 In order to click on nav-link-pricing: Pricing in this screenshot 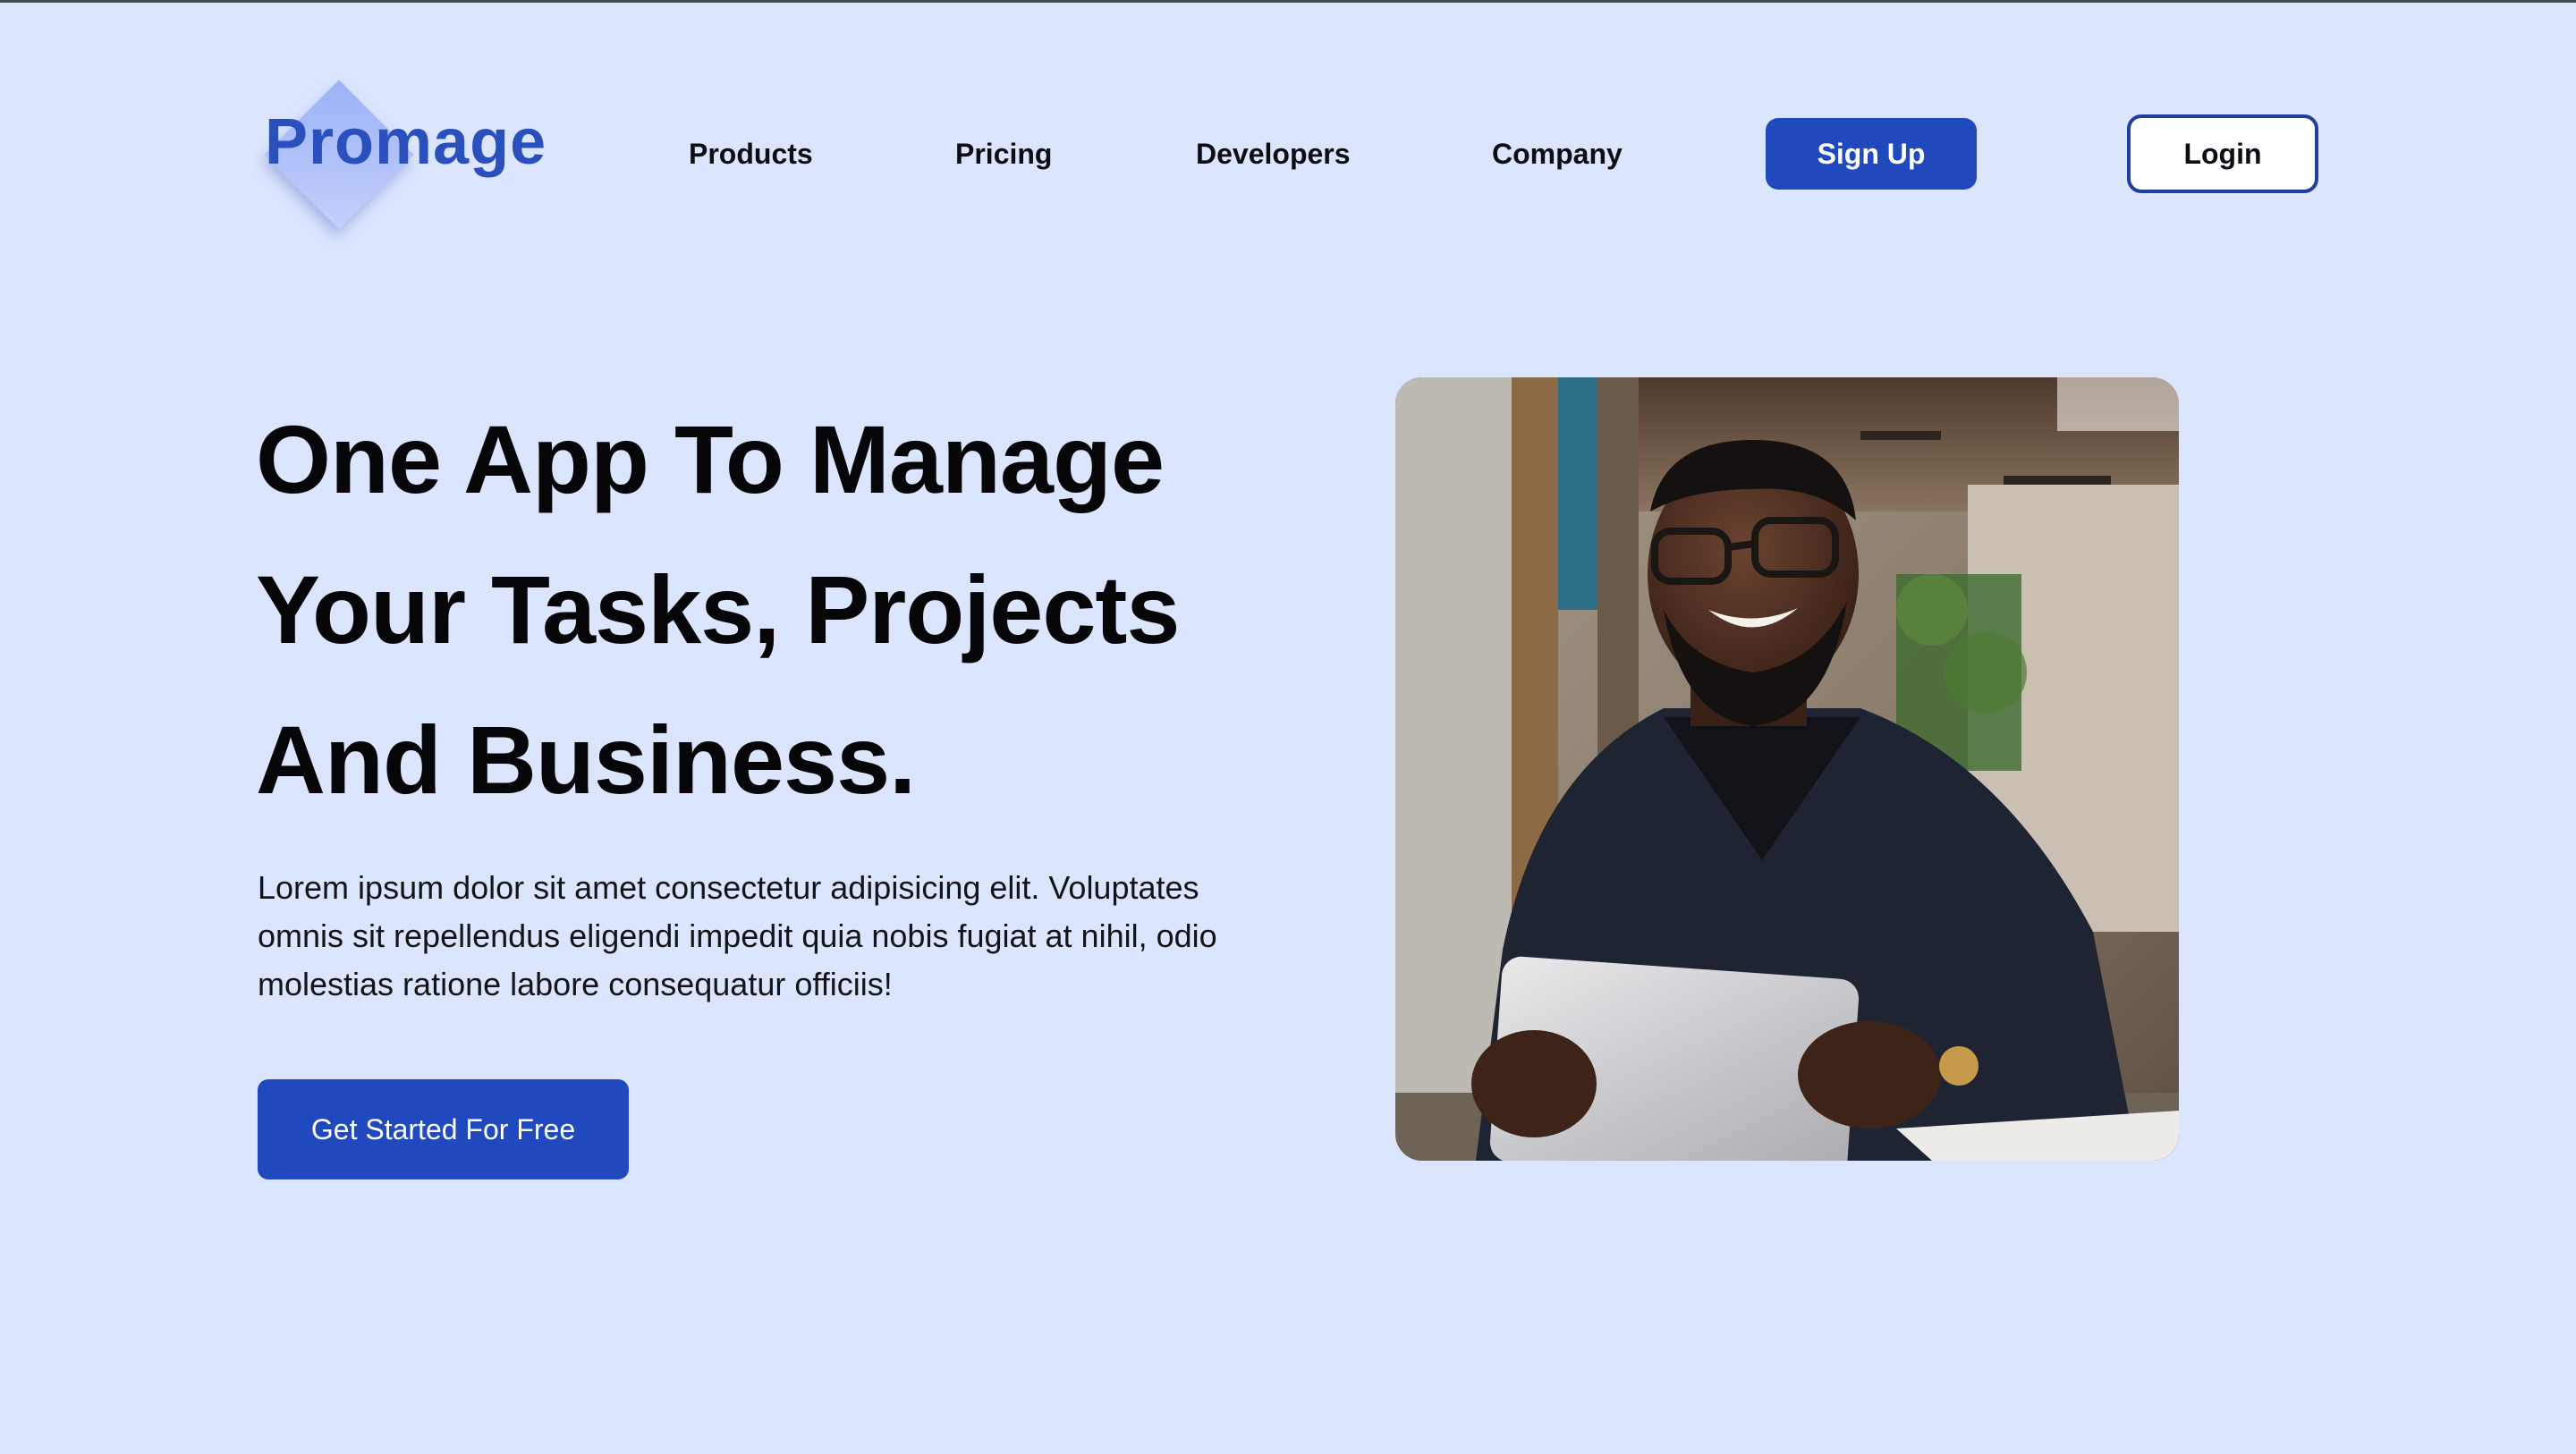, I will do `click(1003, 153)`.